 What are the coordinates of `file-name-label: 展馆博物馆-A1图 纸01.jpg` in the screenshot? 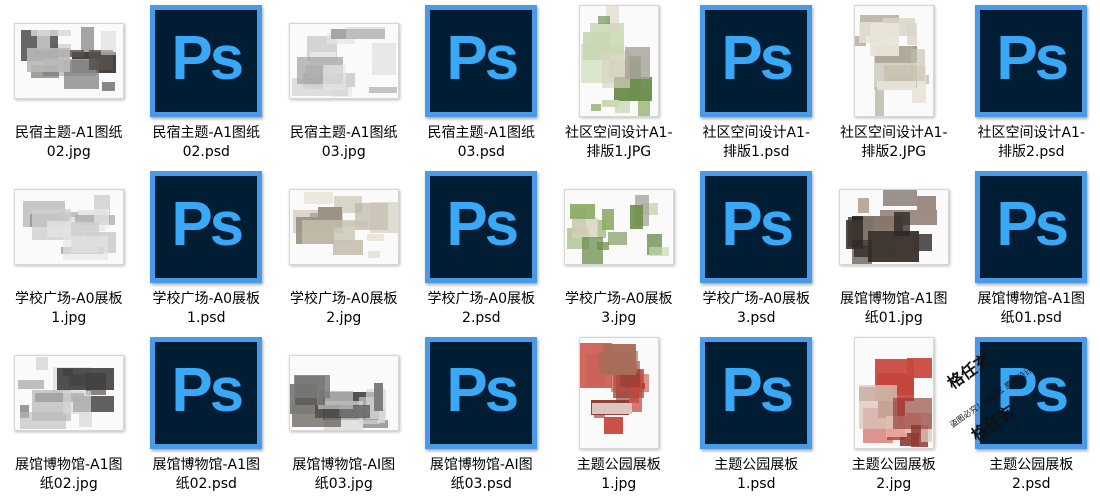 It's located at (893, 308).